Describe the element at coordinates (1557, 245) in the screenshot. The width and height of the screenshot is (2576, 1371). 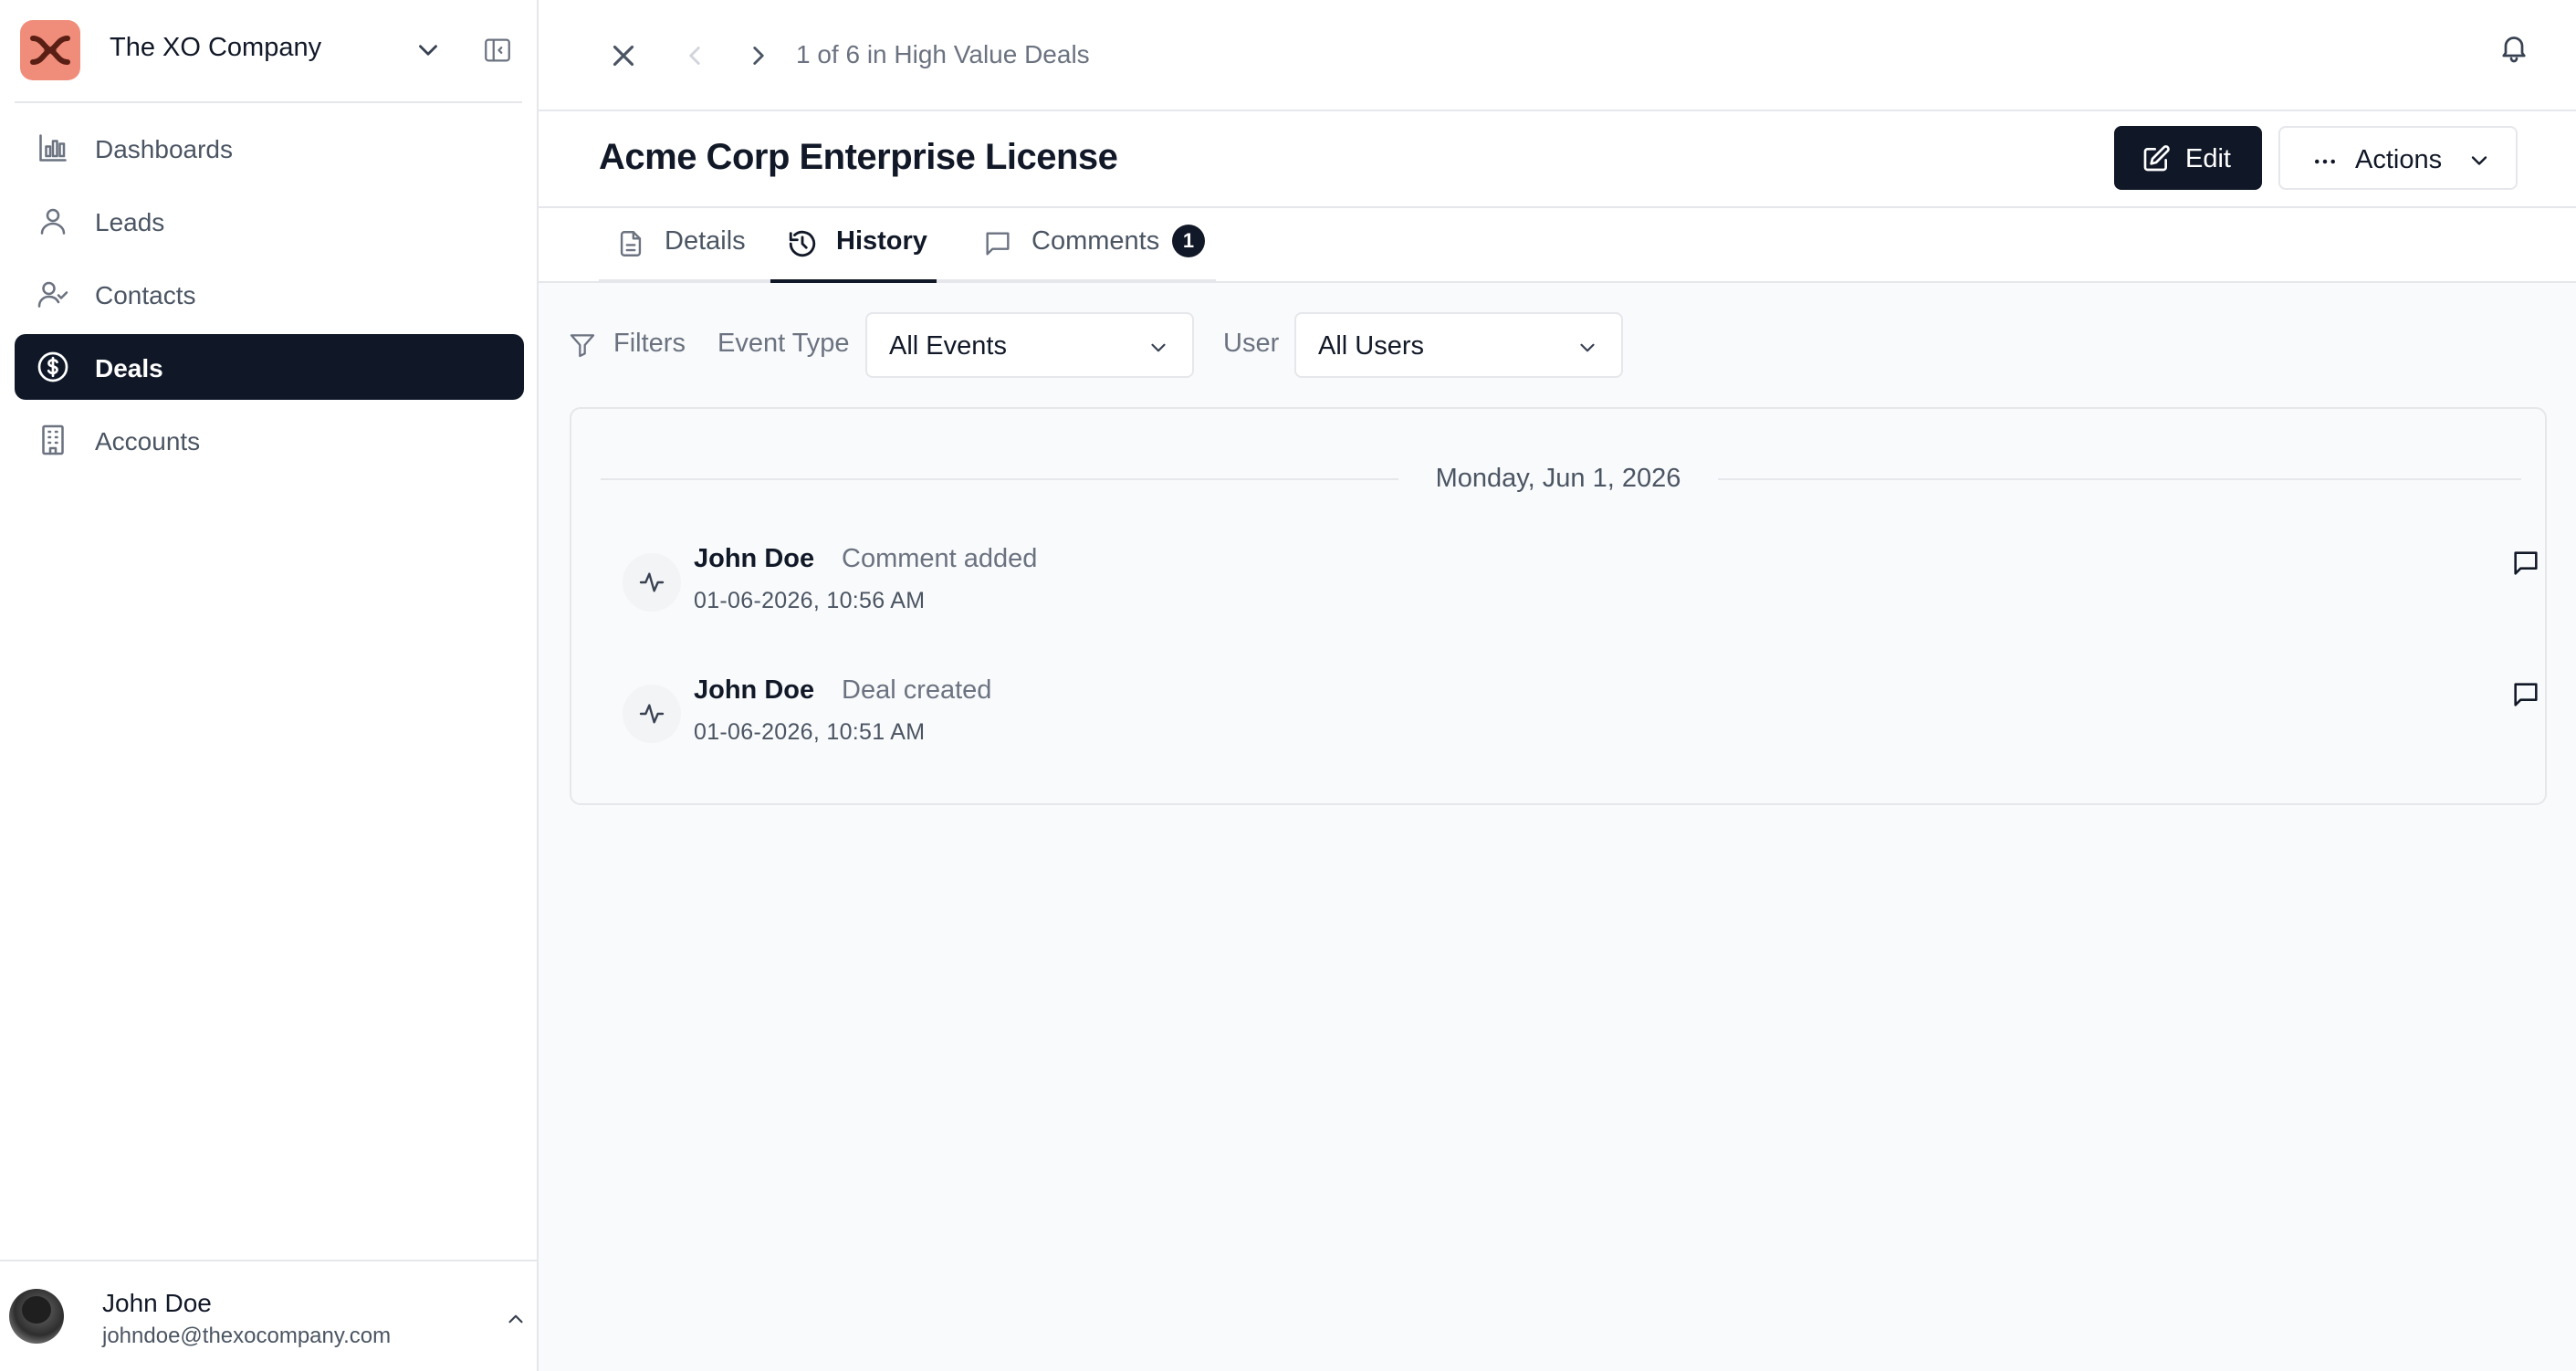
I see `record-tabs: Details History Comments 1` at that location.